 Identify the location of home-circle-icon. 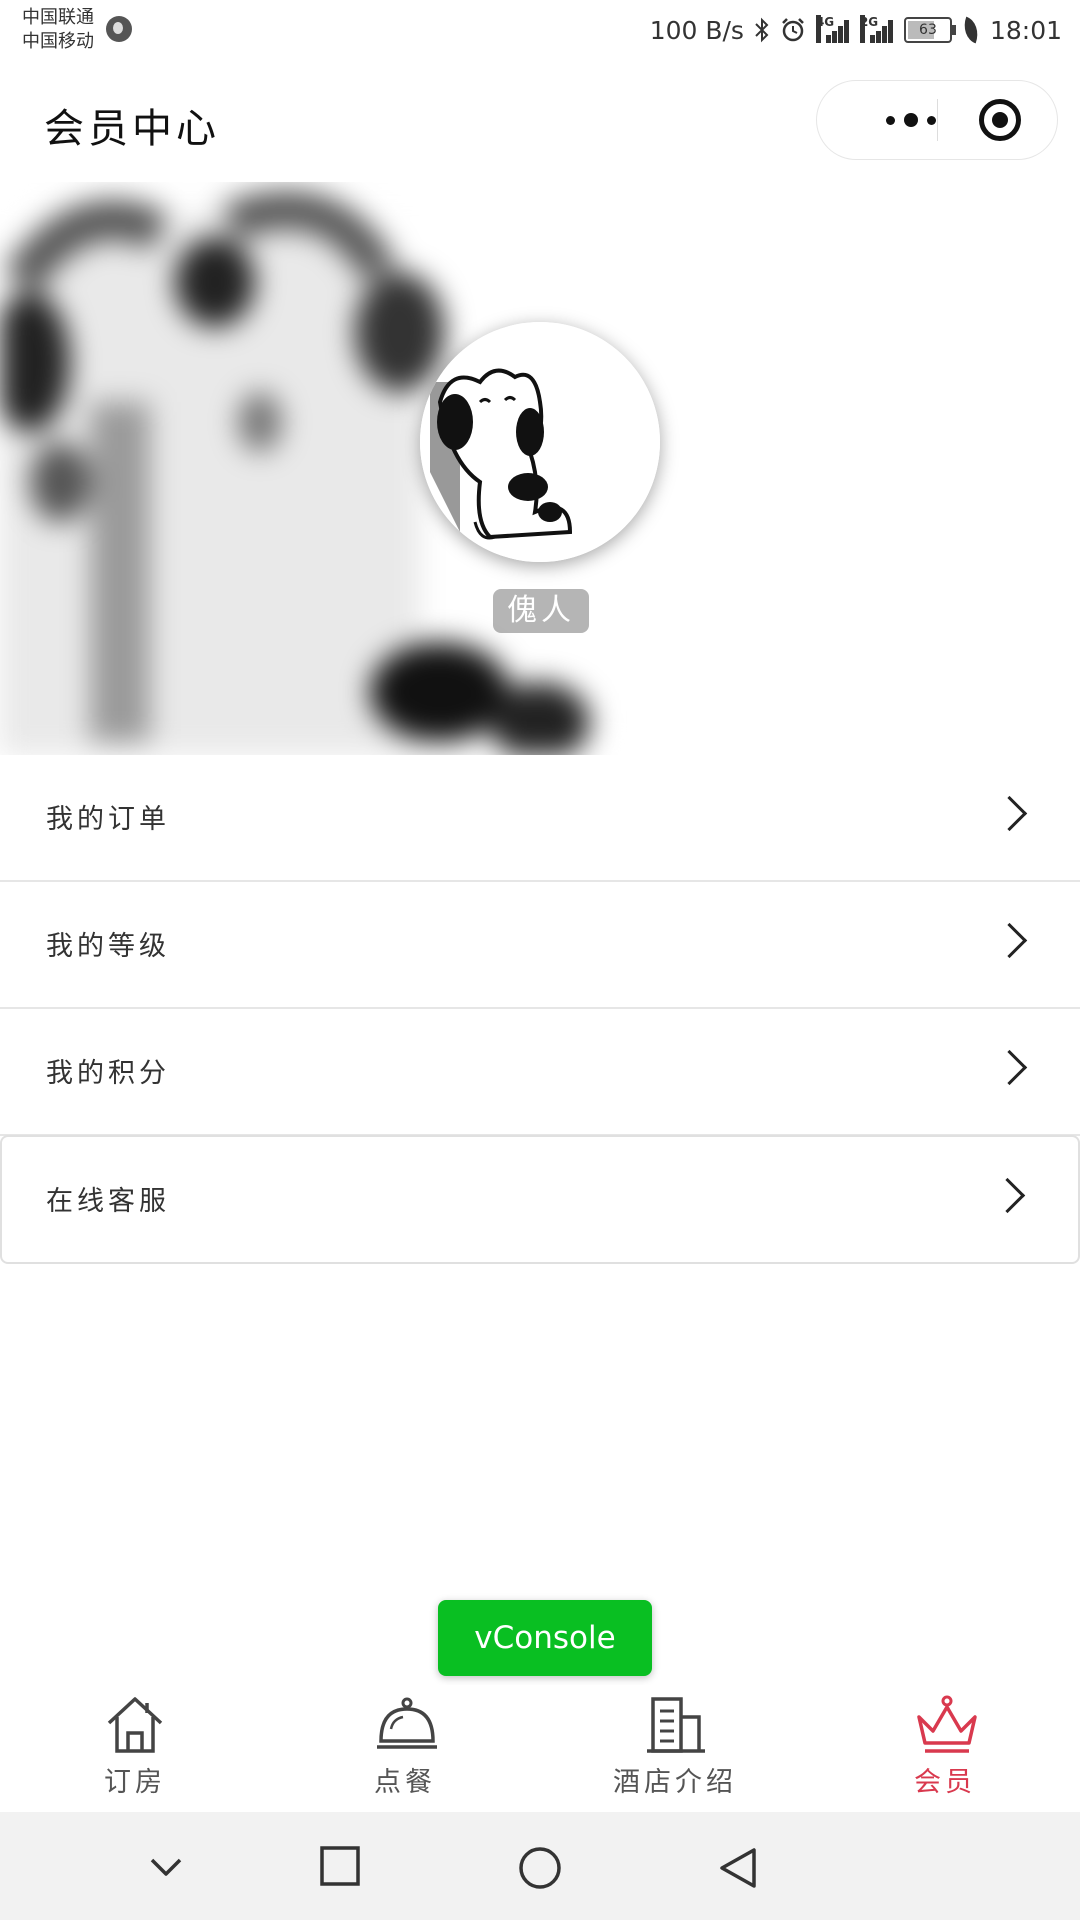
(540, 1868).